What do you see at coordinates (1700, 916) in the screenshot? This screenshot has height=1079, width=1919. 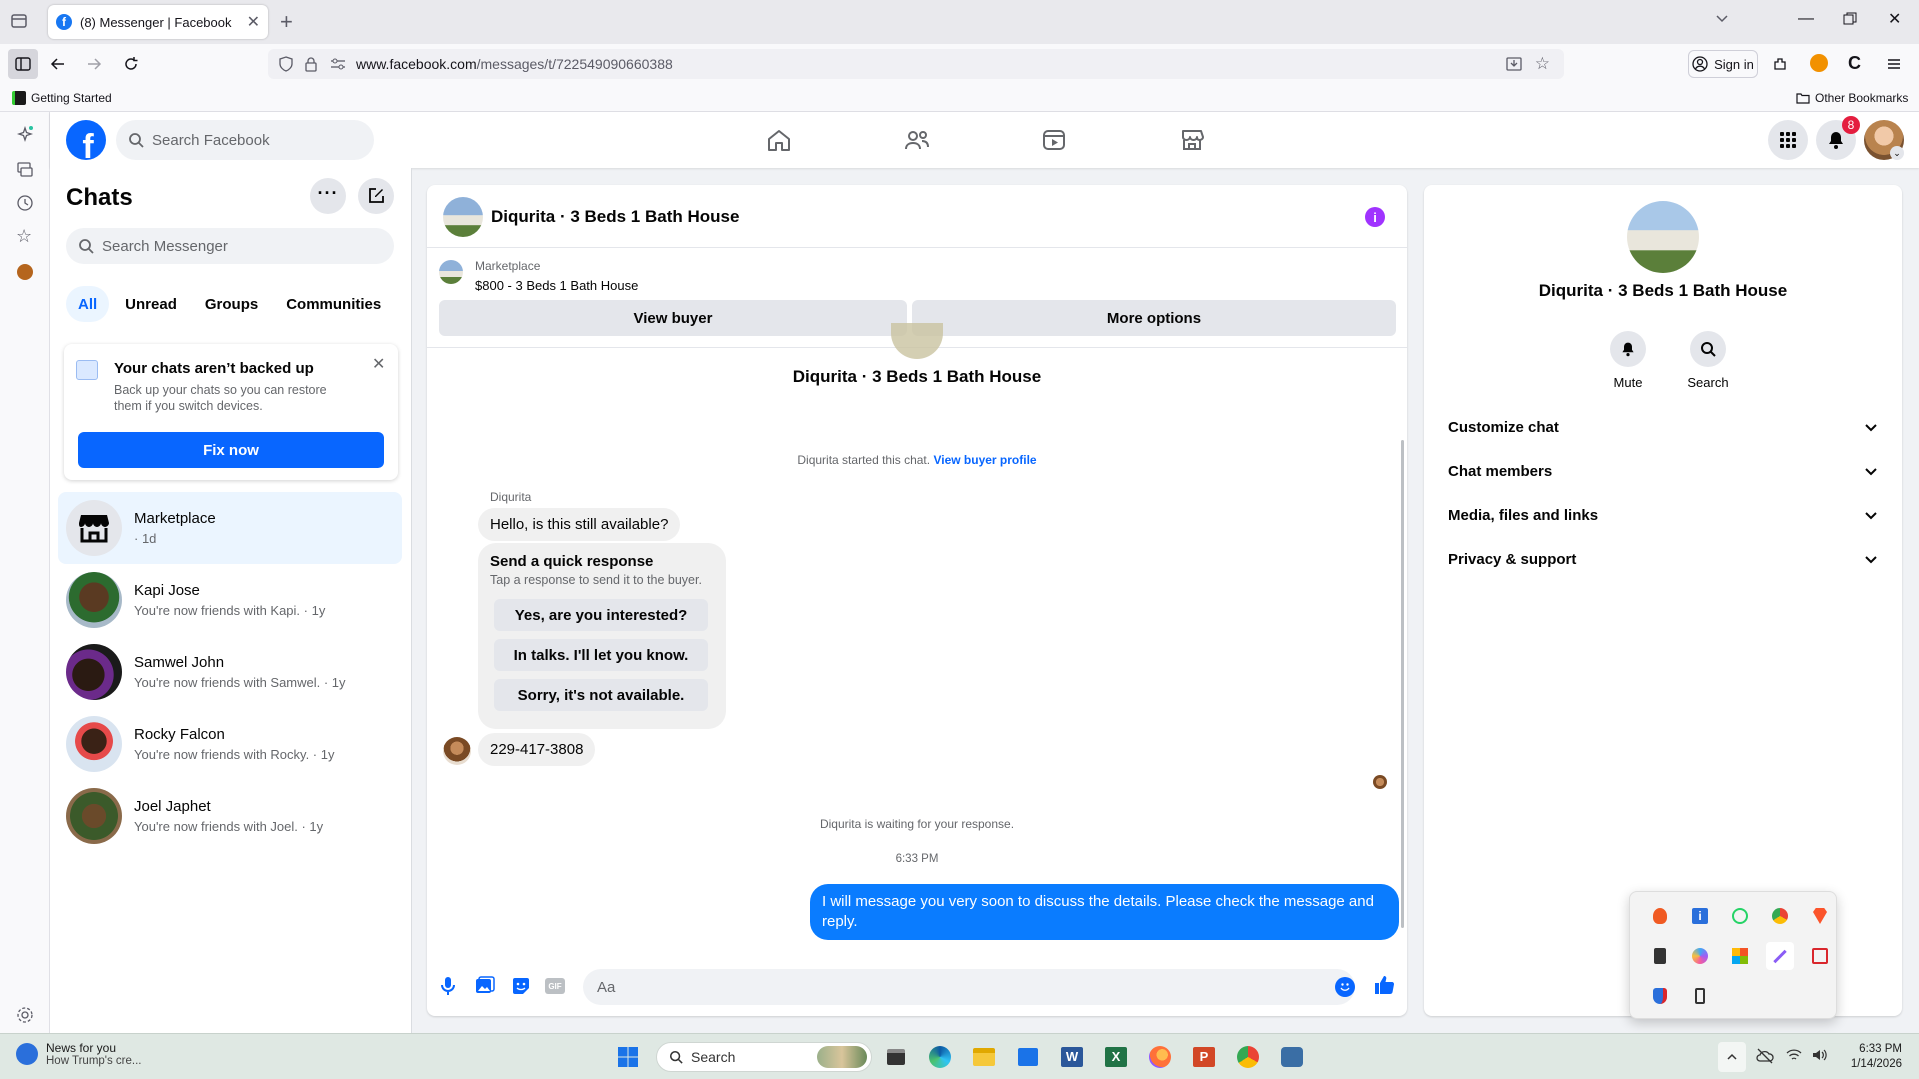 I see `tray-info-app-icon: i` at bounding box center [1700, 916].